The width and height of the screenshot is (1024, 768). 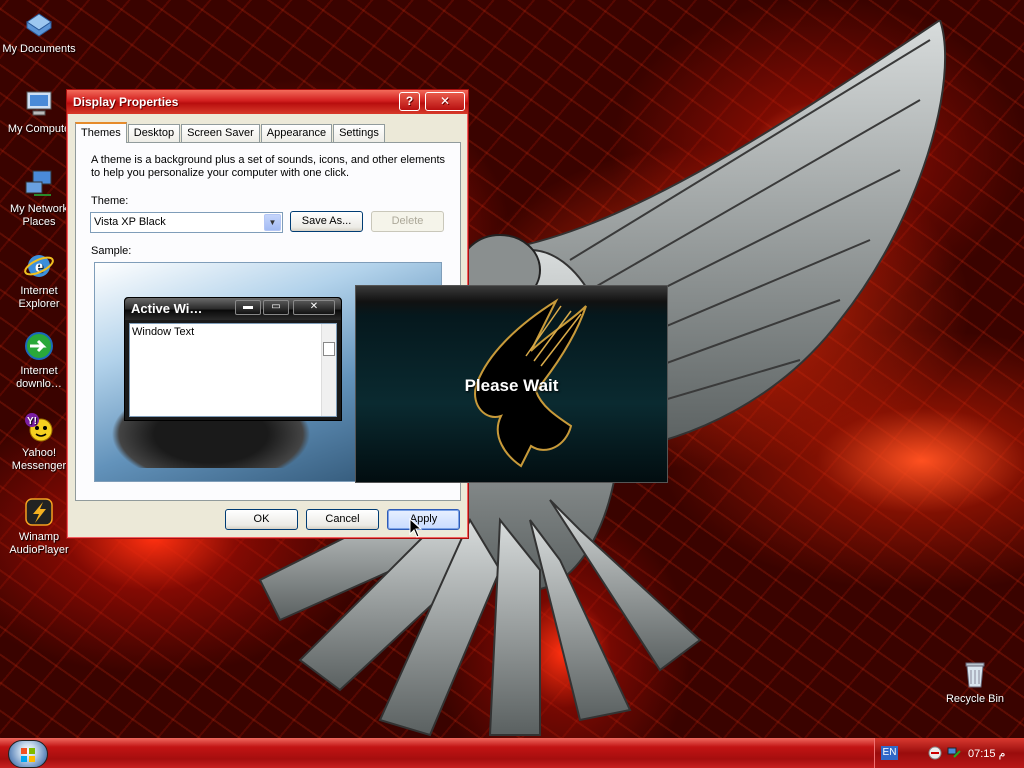 What do you see at coordinates (276, 307) in the screenshot?
I see `maximize-icon: ▭` at bounding box center [276, 307].